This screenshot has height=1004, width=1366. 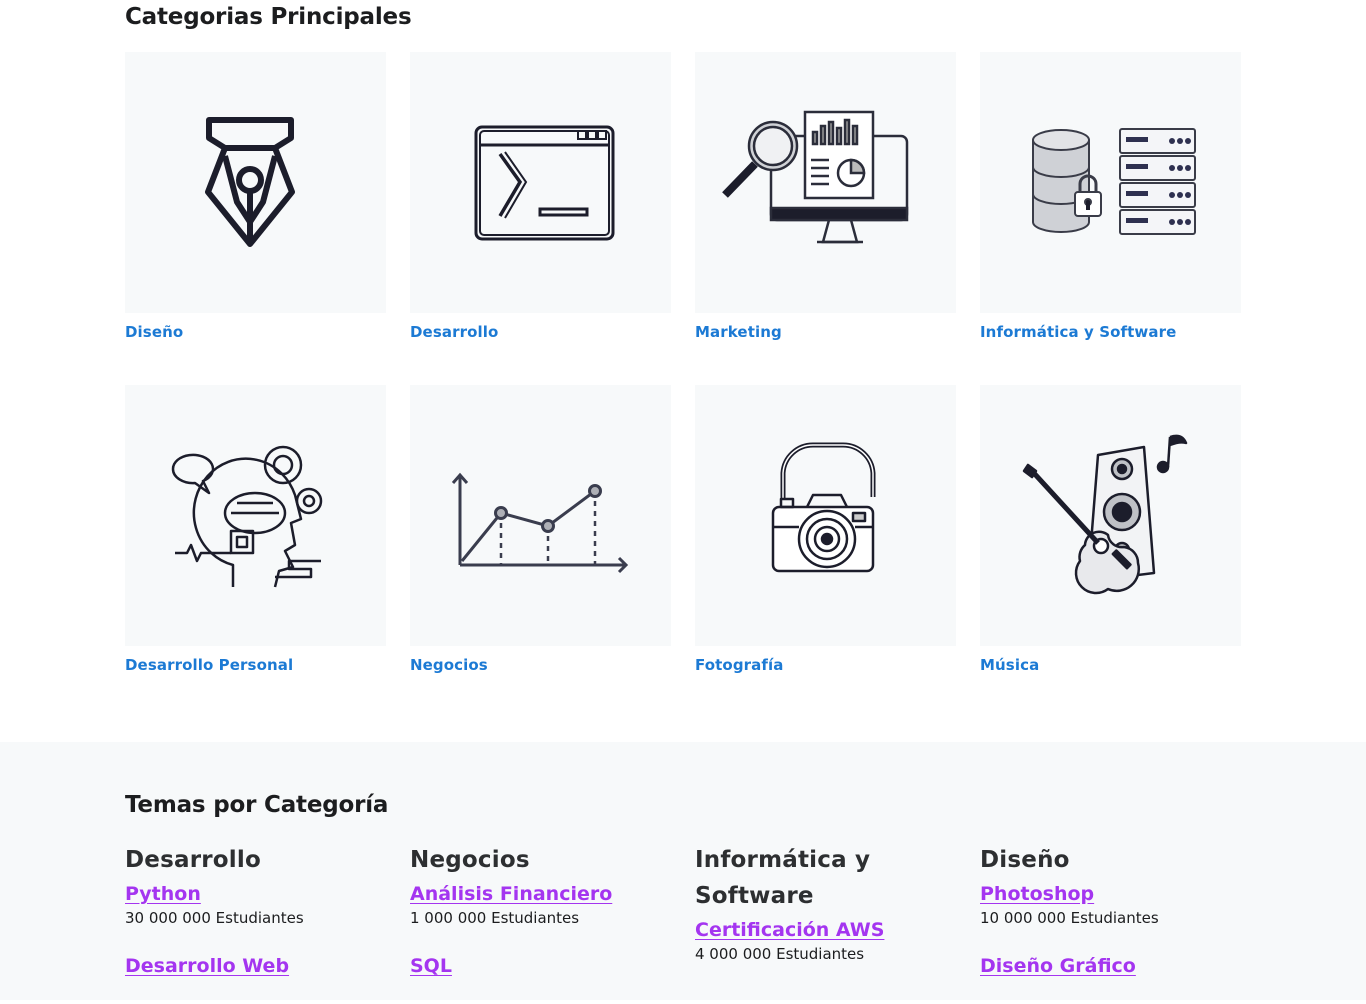 I want to click on category-label: Desarrollo, so click(x=454, y=332).